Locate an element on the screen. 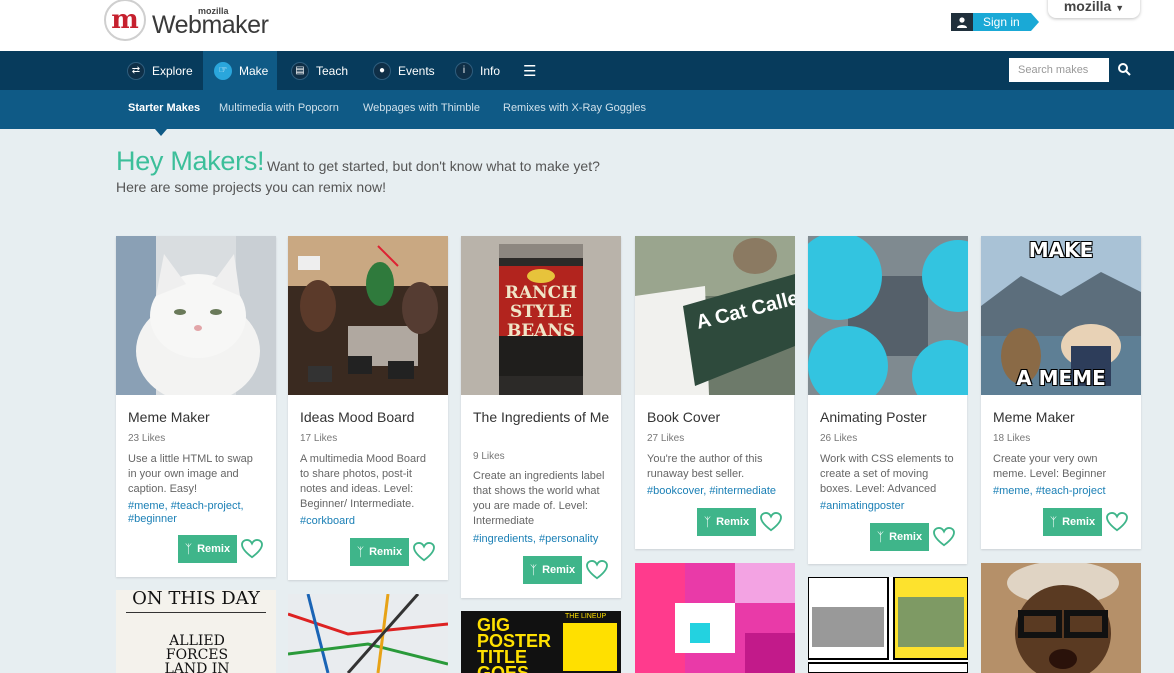 This screenshot has height=673, width=1174. user-icon is located at coordinates (962, 22).